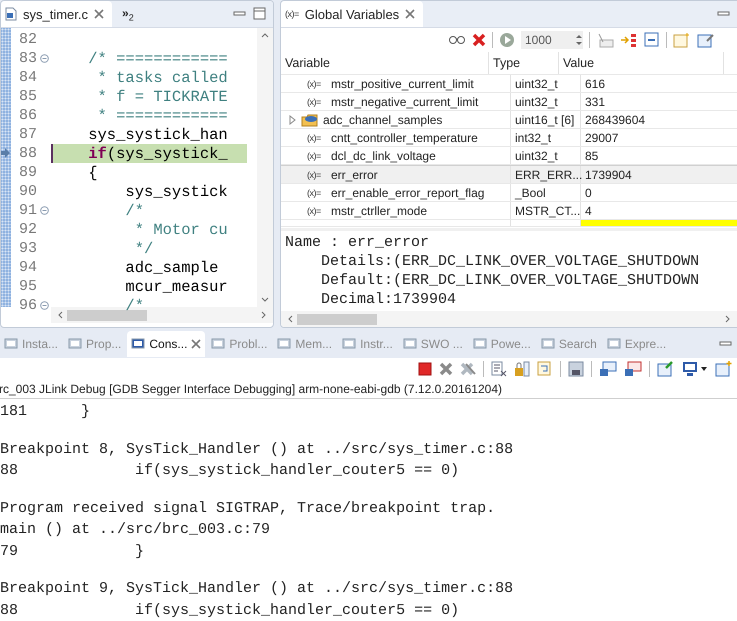 The width and height of the screenshot is (737, 621). What do you see at coordinates (46, 412) in the screenshot?
I see `console-line: 181 }` at bounding box center [46, 412].